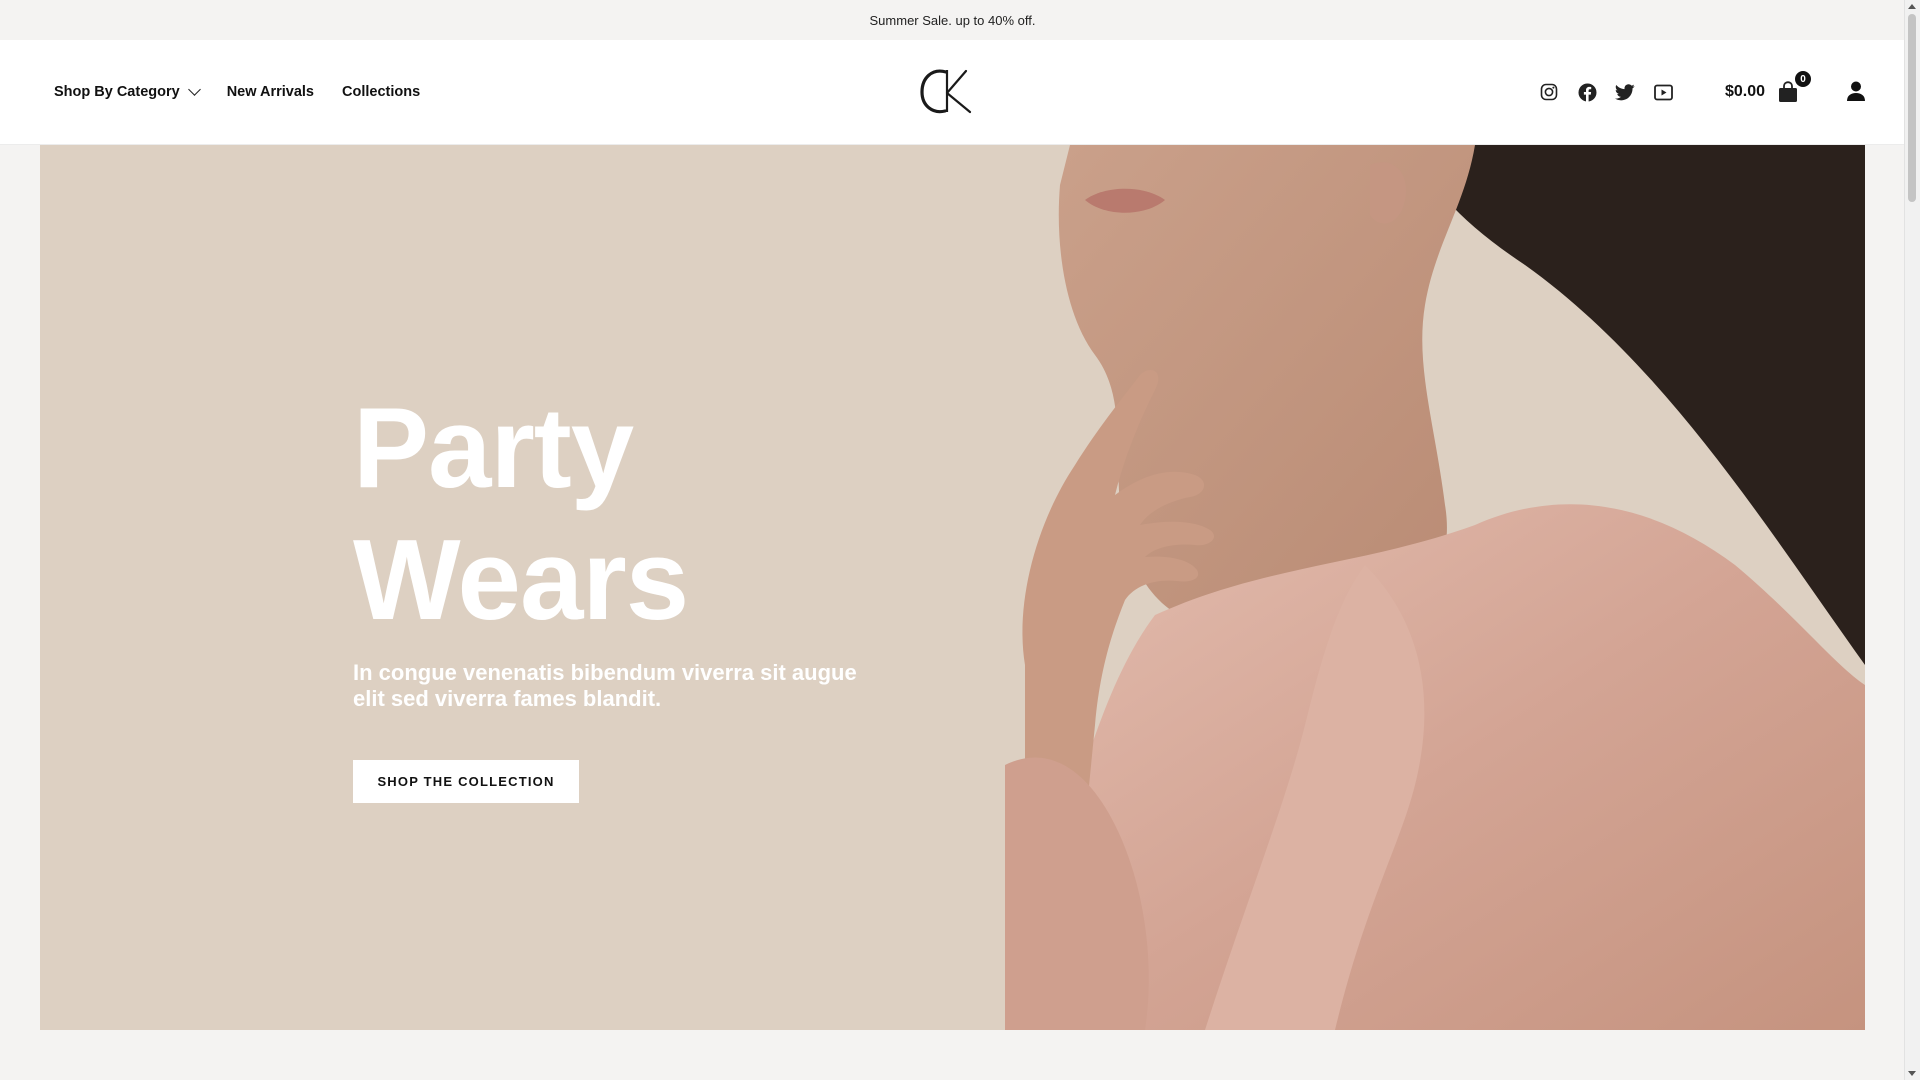  What do you see at coordinates (1606, 92) in the screenshot?
I see `social-links` at bounding box center [1606, 92].